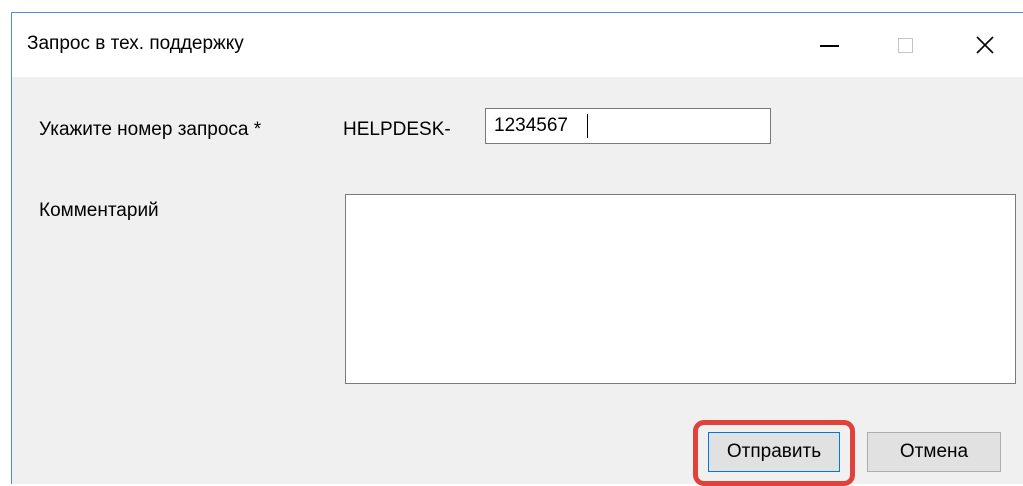  I want to click on title-bar: Запрос в тех. поддержку, so click(517, 45).